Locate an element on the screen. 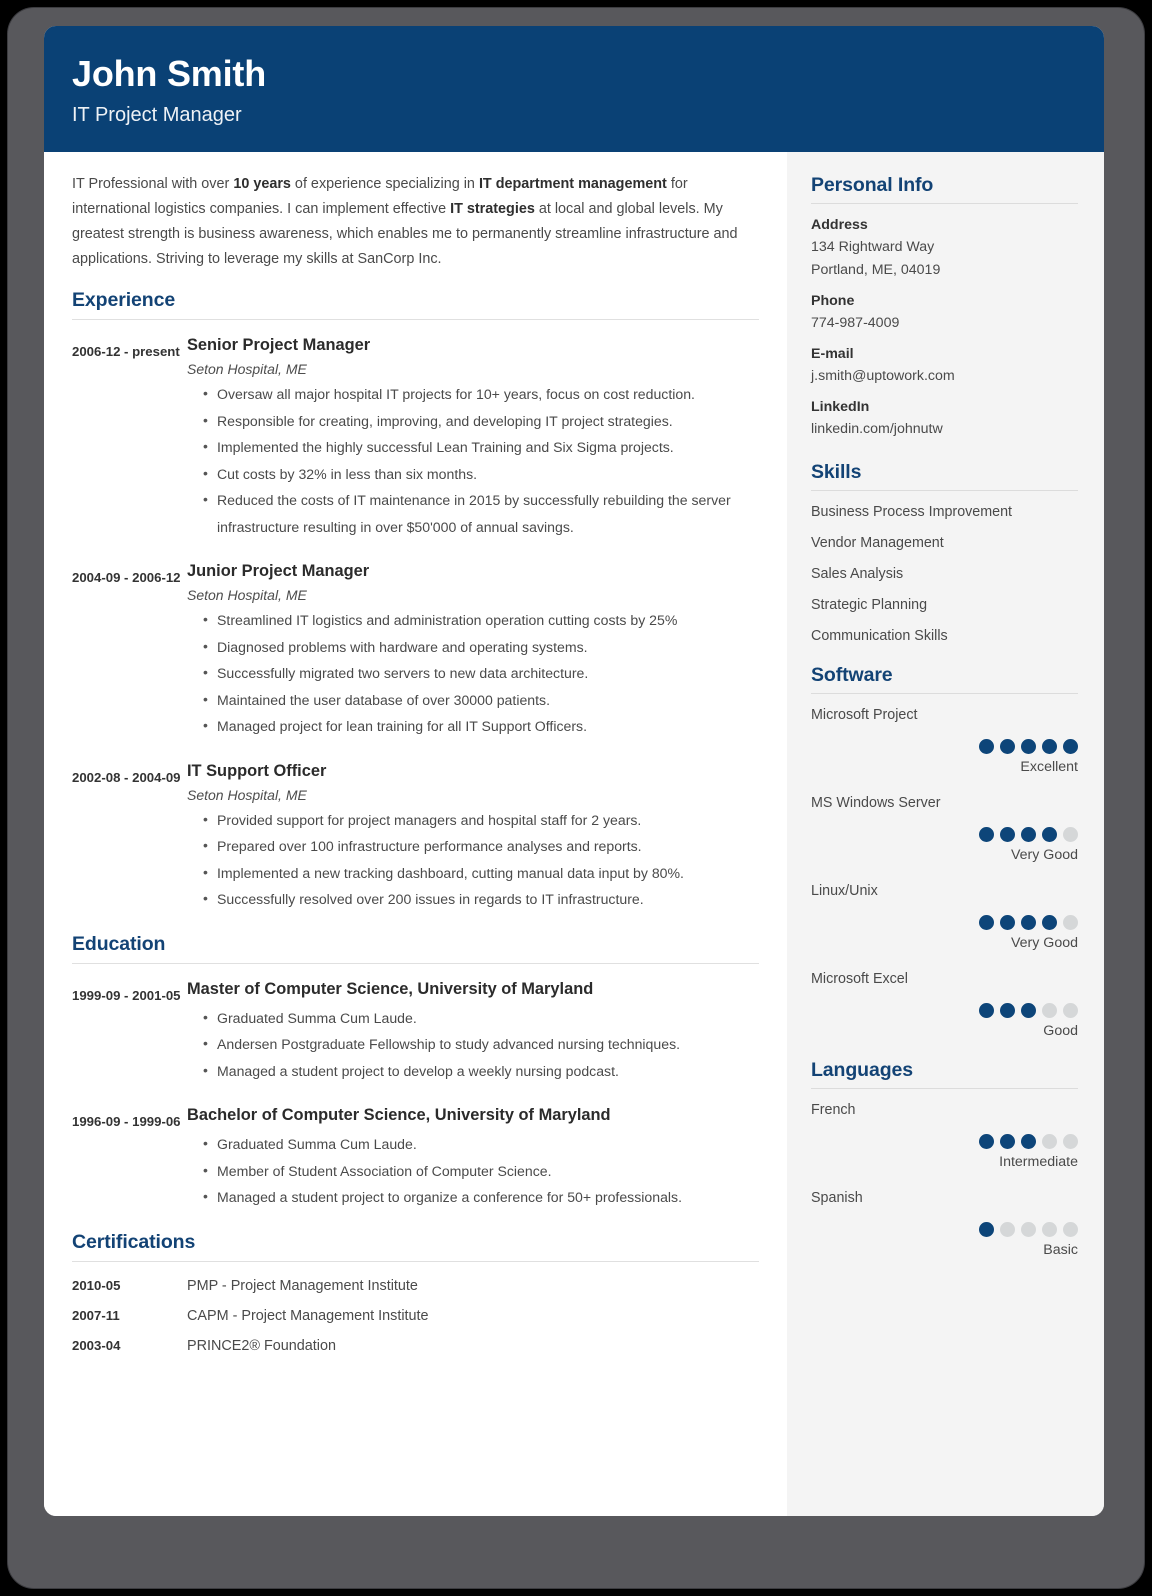 This screenshot has height=1596, width=1152. entry-title: Senior Project Manager is located at coordinates (279, 345).